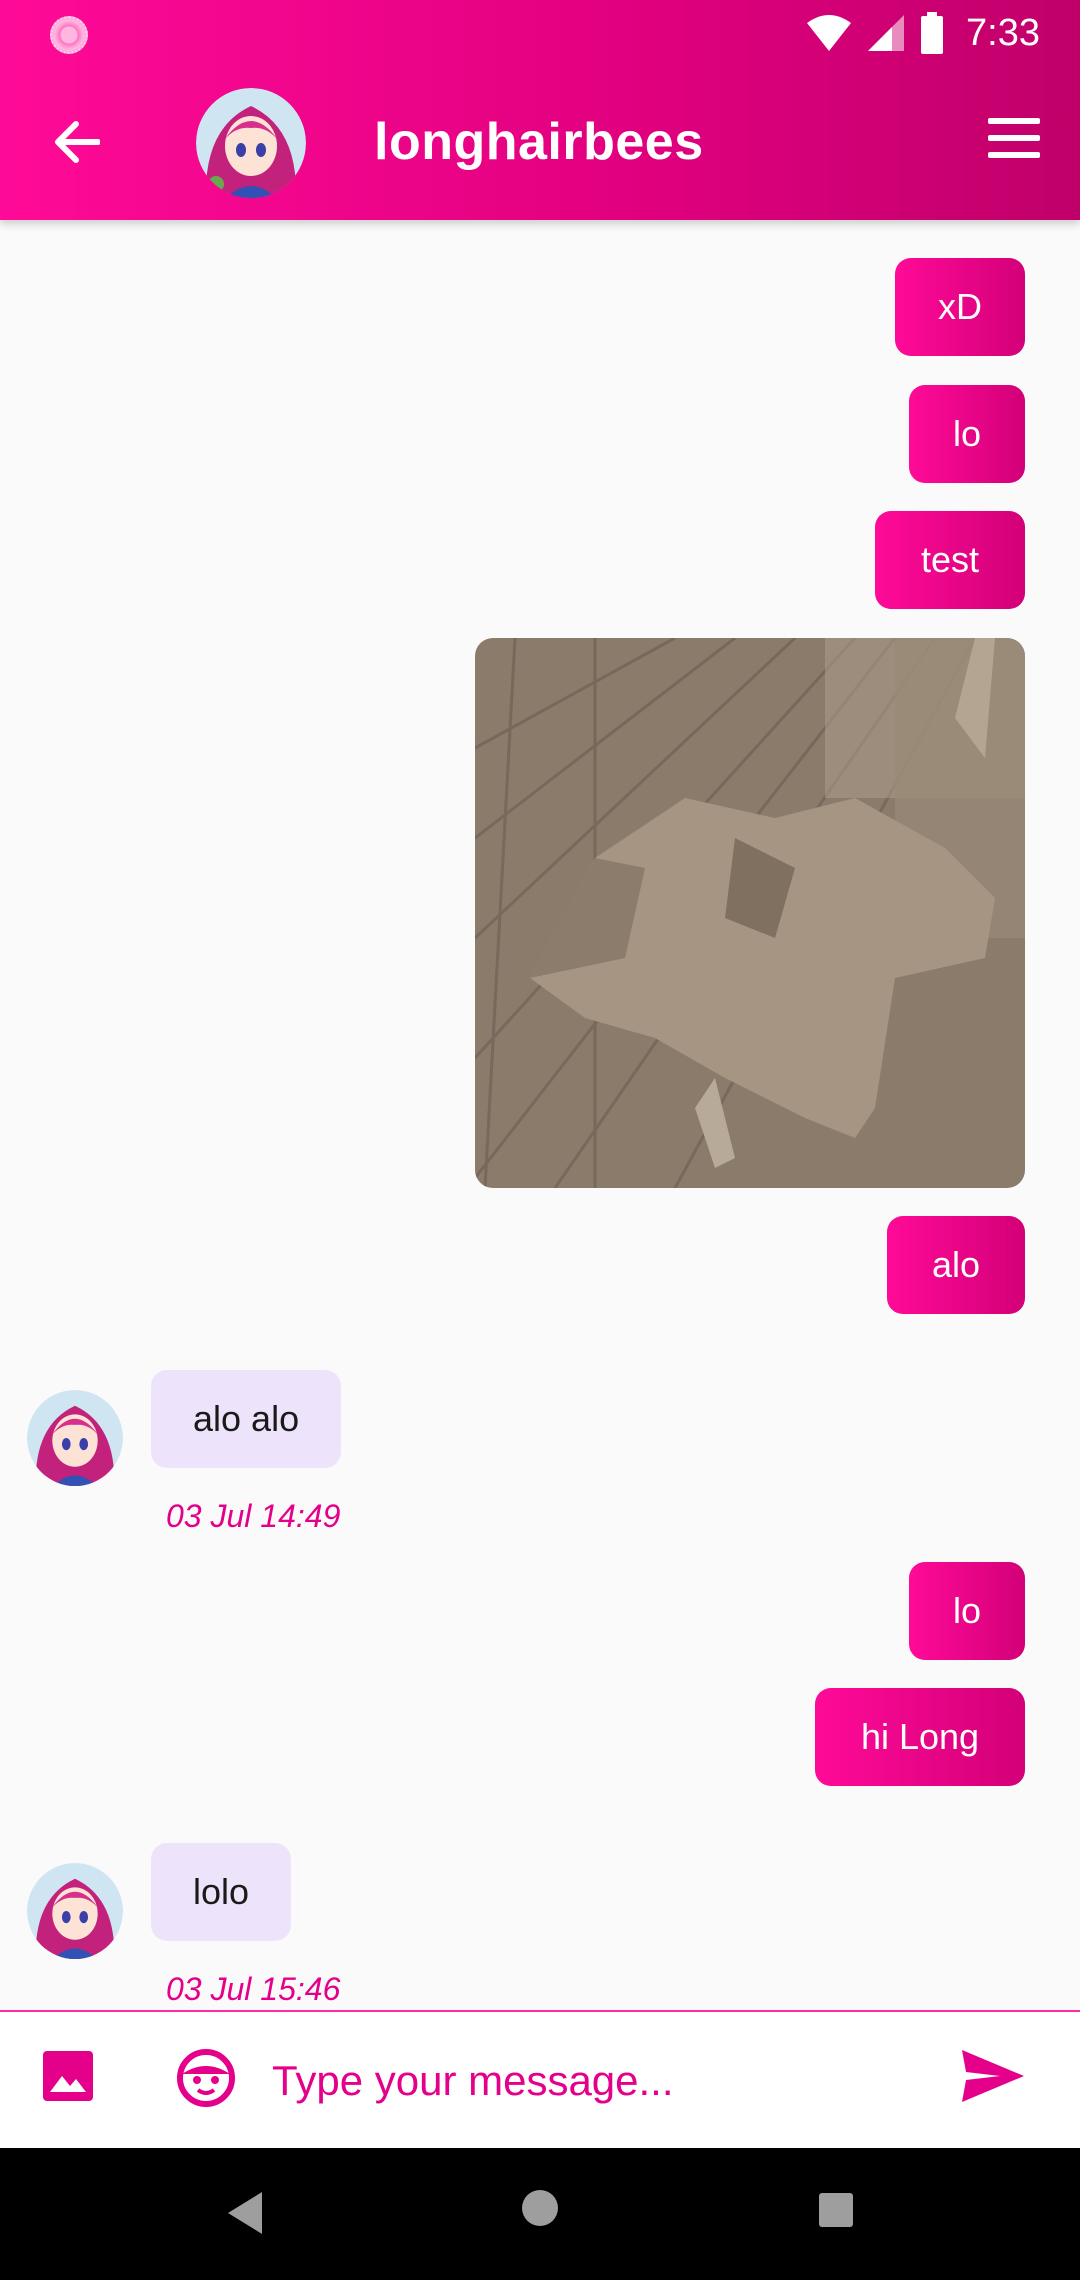  I want to click on incoming-message: lolo, so click(221, 1892).